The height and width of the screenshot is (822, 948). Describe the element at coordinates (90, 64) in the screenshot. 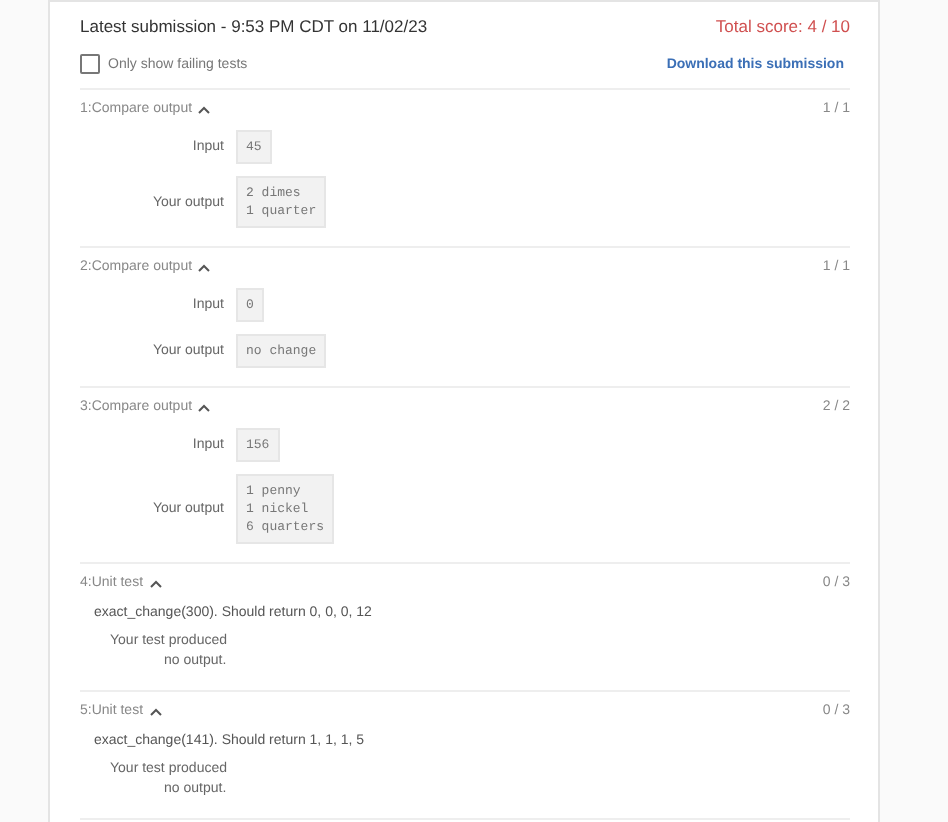

I see `checkbox` at that location.